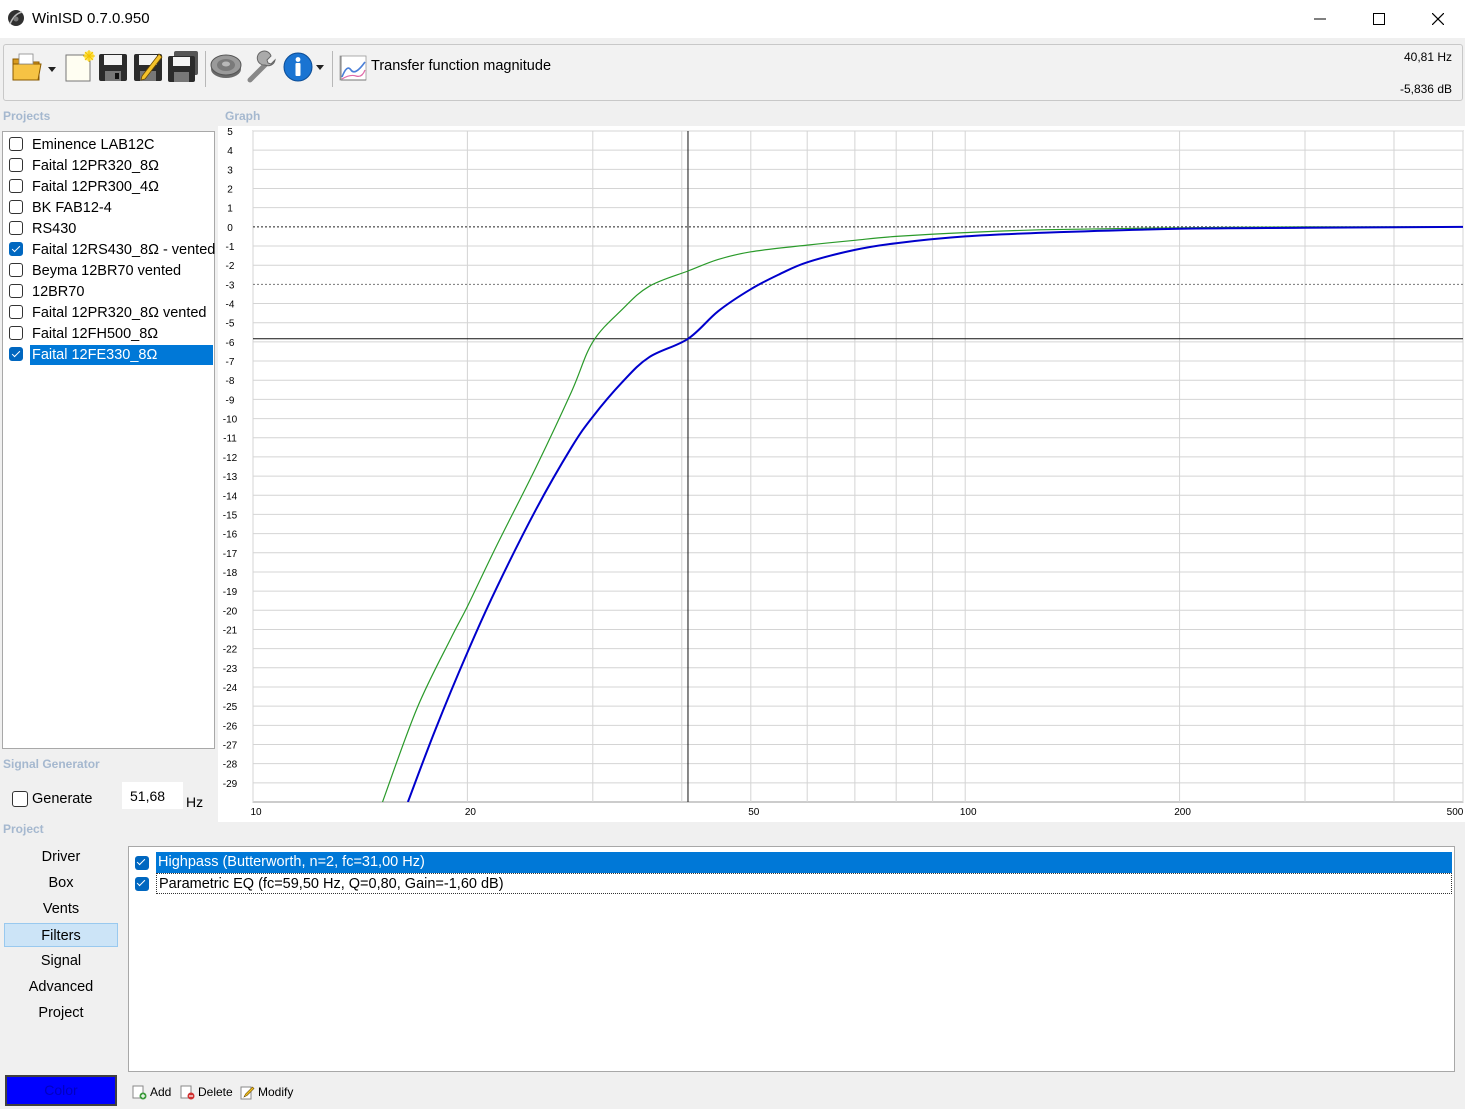  What do you see at coordinates (108, 291) in the screenshot?
I see `project-item: 12BR70` at bounding box center [108, 291].